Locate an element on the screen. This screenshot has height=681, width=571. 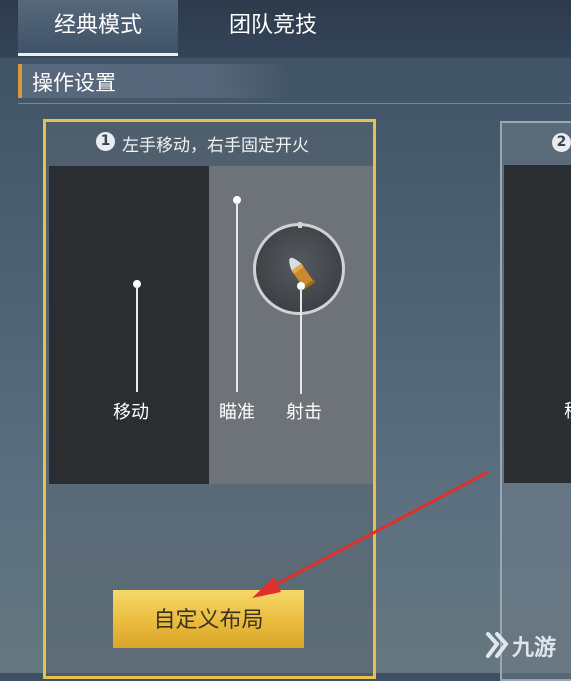
move-label-partial: 移 is located at coordinates (567, 410).